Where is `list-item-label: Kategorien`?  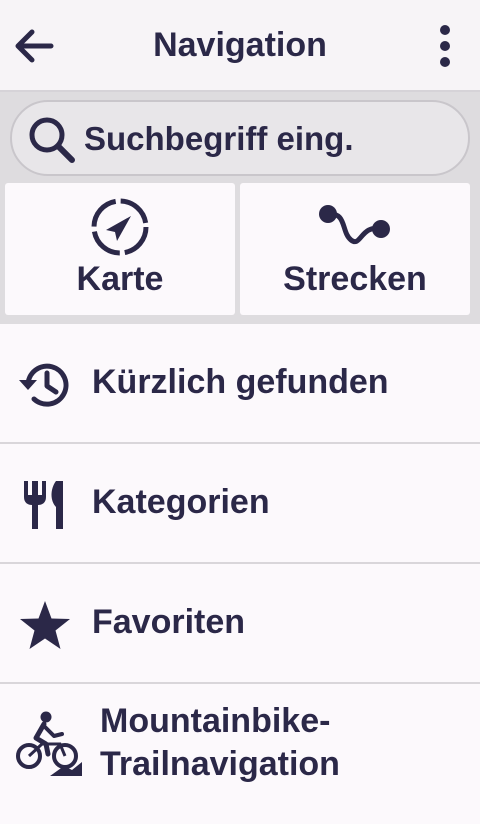
list-item-label: Kategorien is located at coordinates (181, 502).